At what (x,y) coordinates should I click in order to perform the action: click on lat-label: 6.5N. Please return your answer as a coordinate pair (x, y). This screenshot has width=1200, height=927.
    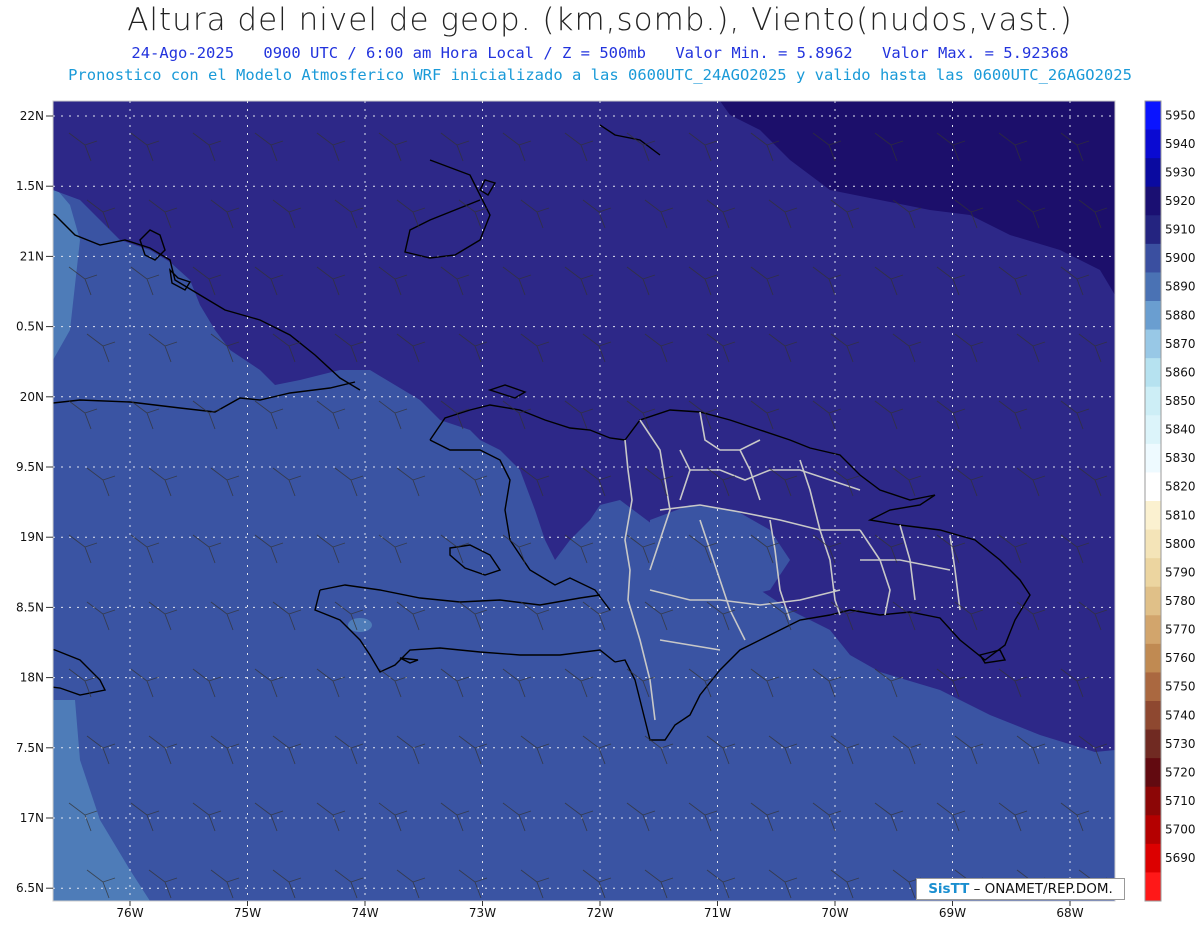
    Looking at the image, I should click on (30, 888).